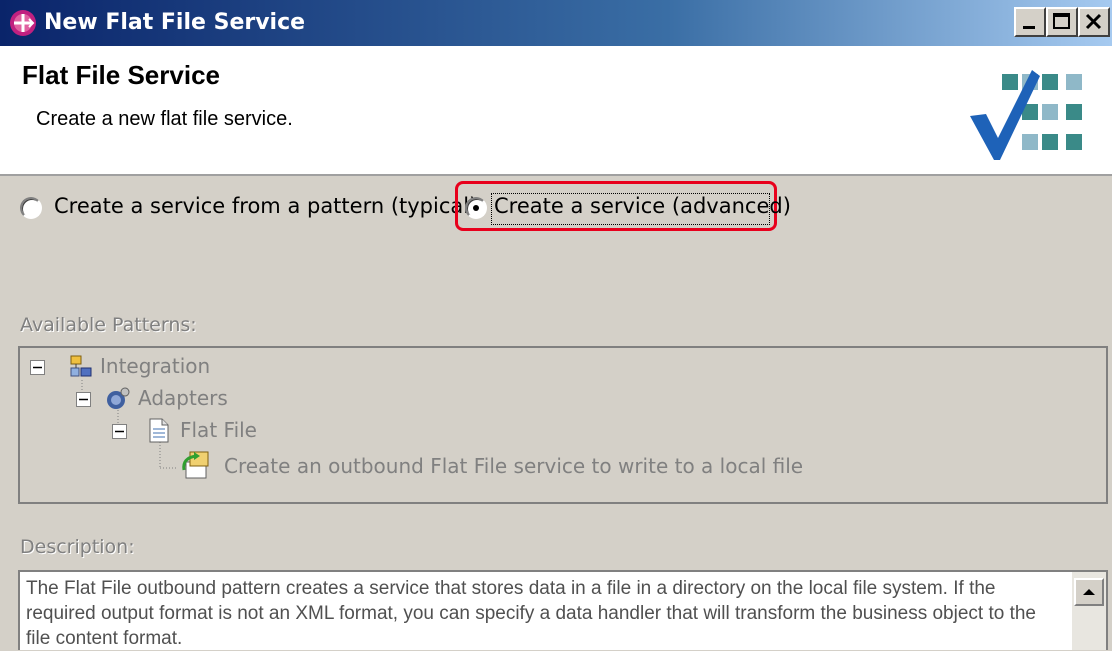 The image size is (1112, 651). What do you see at coordinates (77, 547) in the screenshot?
I see `description-label: Description:` at bounding box center [77, 547].